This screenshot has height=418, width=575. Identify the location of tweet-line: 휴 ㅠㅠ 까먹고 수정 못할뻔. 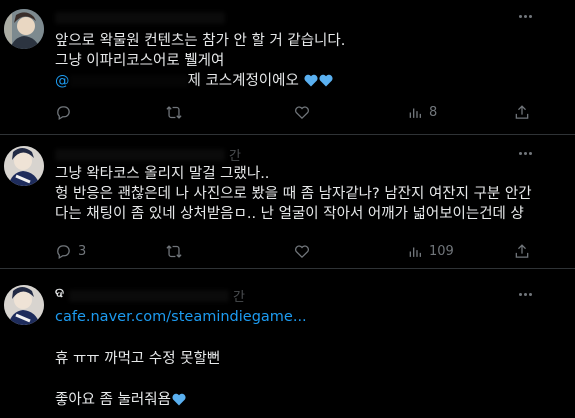
(138, 359).